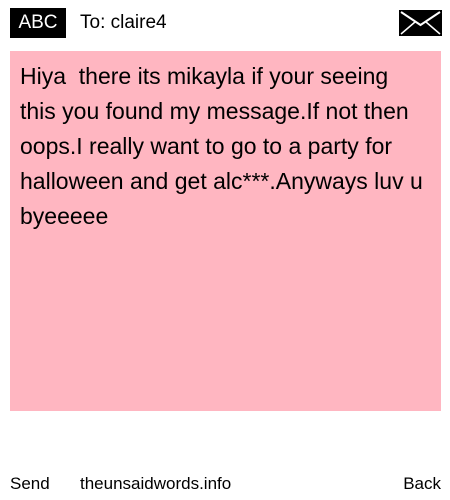 This screenshot has width=450, height=500. I want to click on footer: Send theunsaidwords.info Back, so click(225, 485).